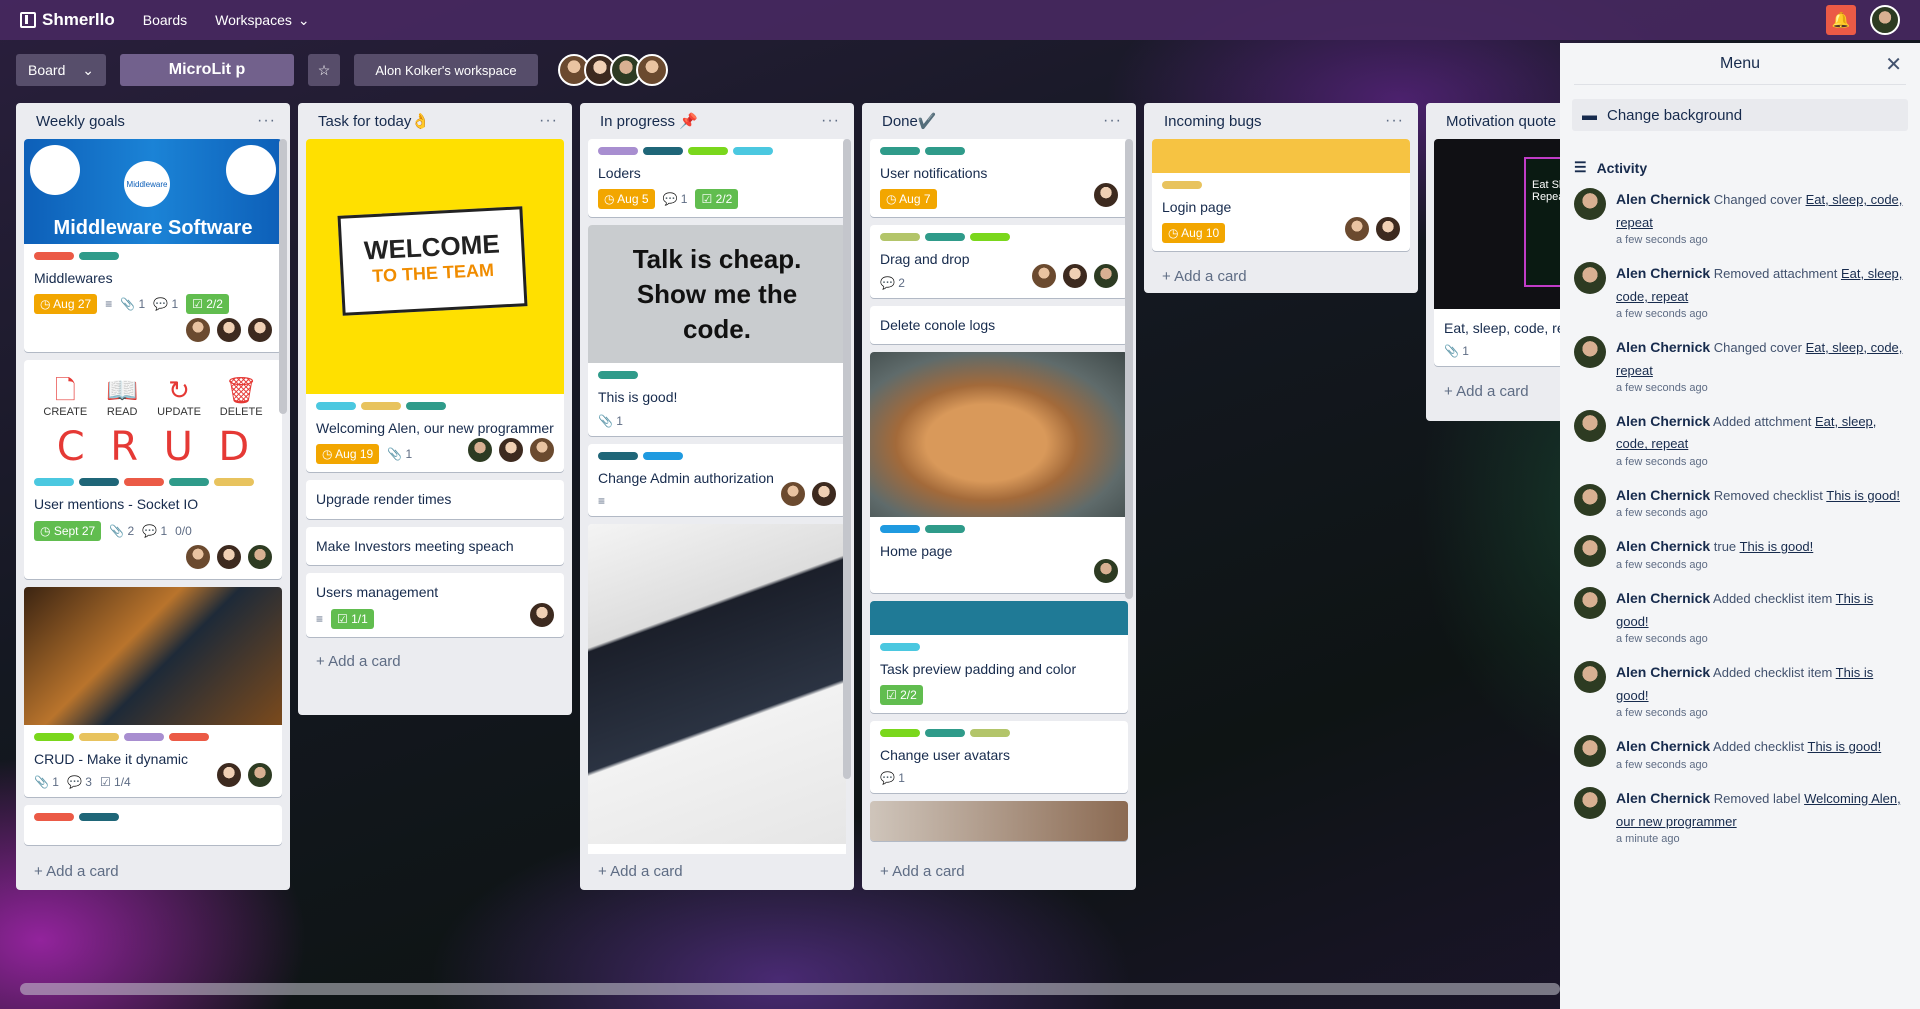  Describe the element at coordinates (1648, 838) in the screenshot. I see `activity-time: a minute ago` at that location.